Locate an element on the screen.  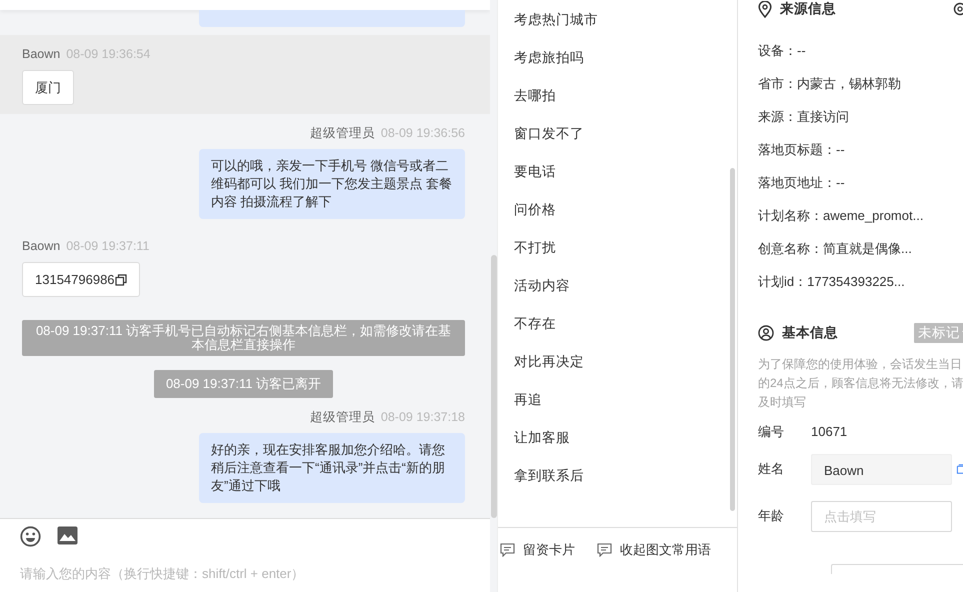
notice-text: 为了保障您的使用体验，会话发生当日的24点之后，顾客信息将无法修改，请及时填写 is located at coordinates (860, 383).